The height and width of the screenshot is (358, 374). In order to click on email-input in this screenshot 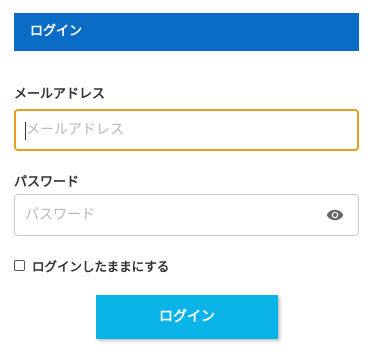, I will do `click(161, 130)`.